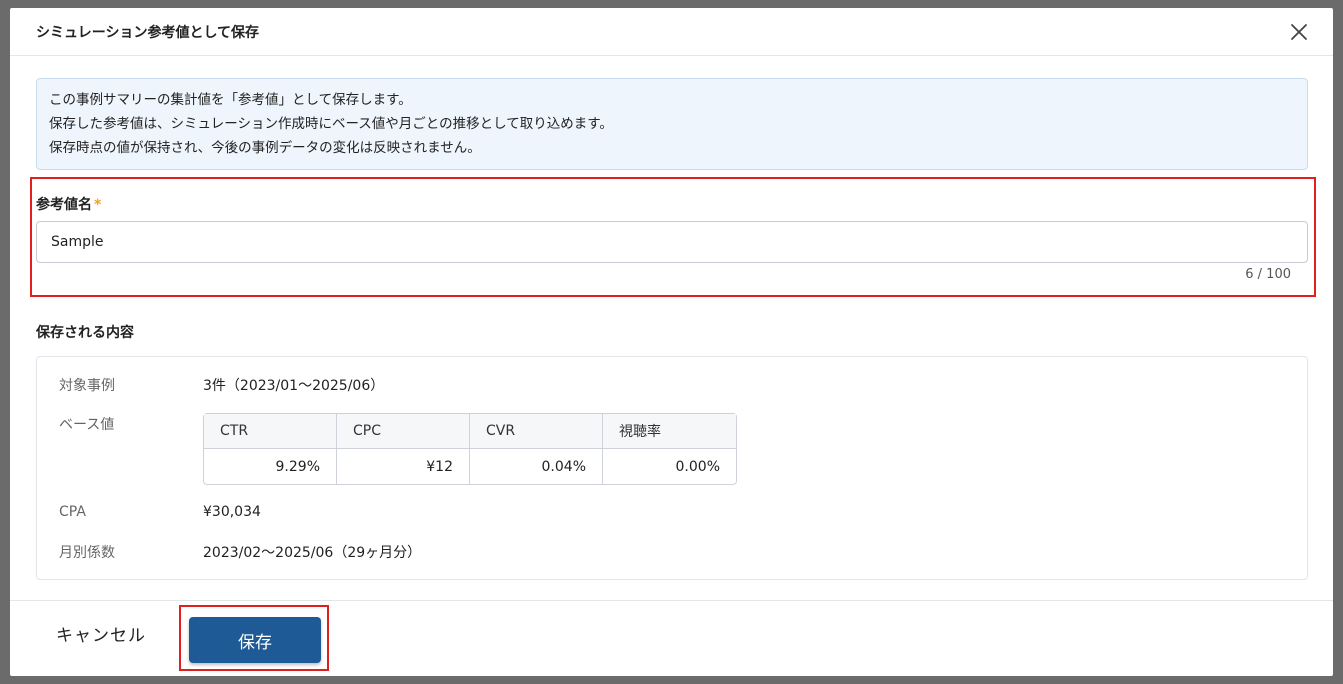  I want to click on close-icon, so click(1299, 32).